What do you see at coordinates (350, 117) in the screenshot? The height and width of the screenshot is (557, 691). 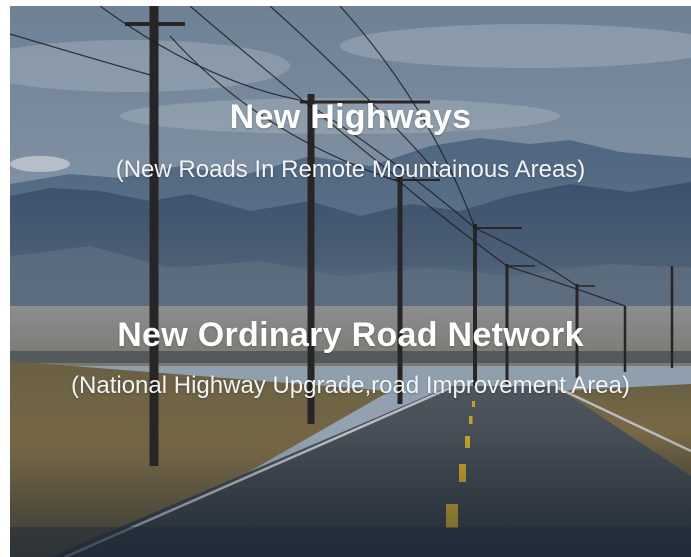 I see `section-title-new-highways: New Highways` at bounding box center [350, 117].